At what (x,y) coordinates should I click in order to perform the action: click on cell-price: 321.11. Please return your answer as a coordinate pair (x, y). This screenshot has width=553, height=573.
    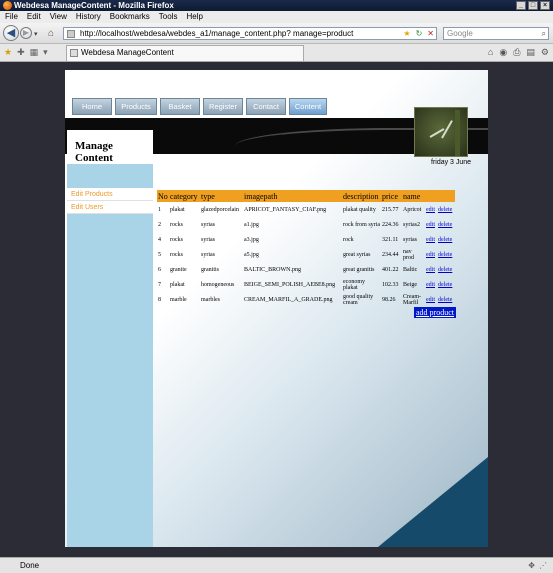
    Looking at the image, I should click on (390, 239).